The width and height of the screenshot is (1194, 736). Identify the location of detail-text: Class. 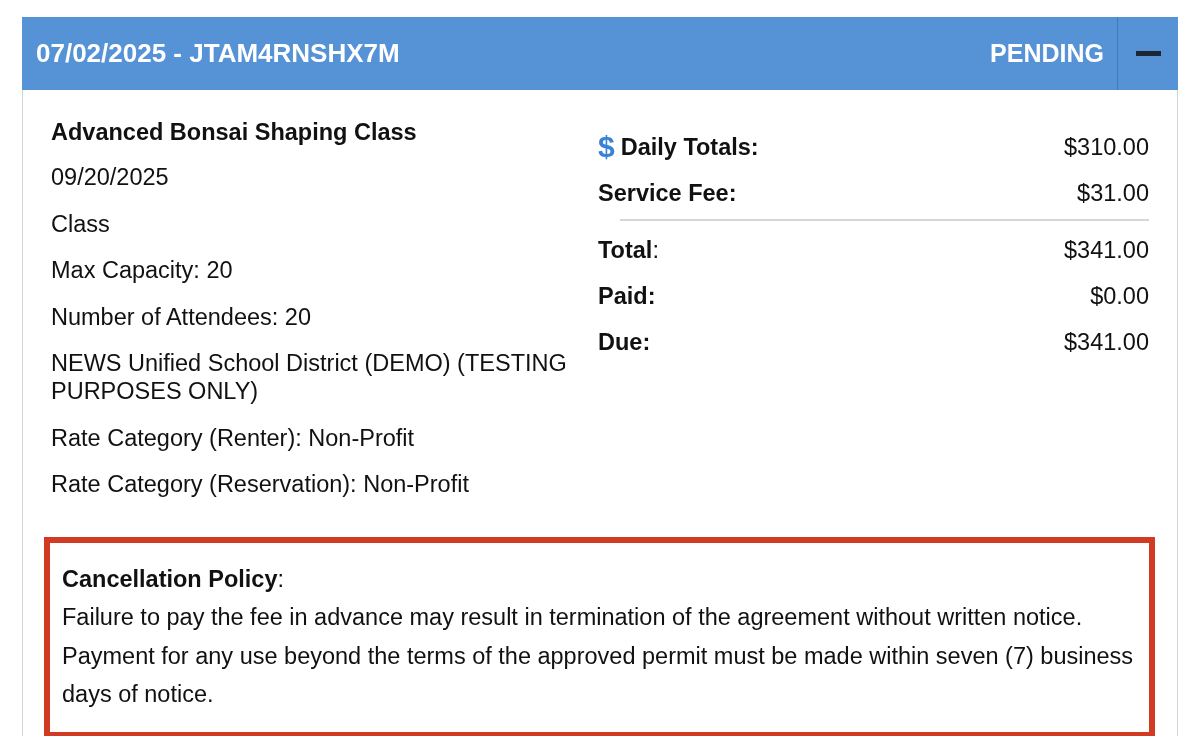
(81, 223).